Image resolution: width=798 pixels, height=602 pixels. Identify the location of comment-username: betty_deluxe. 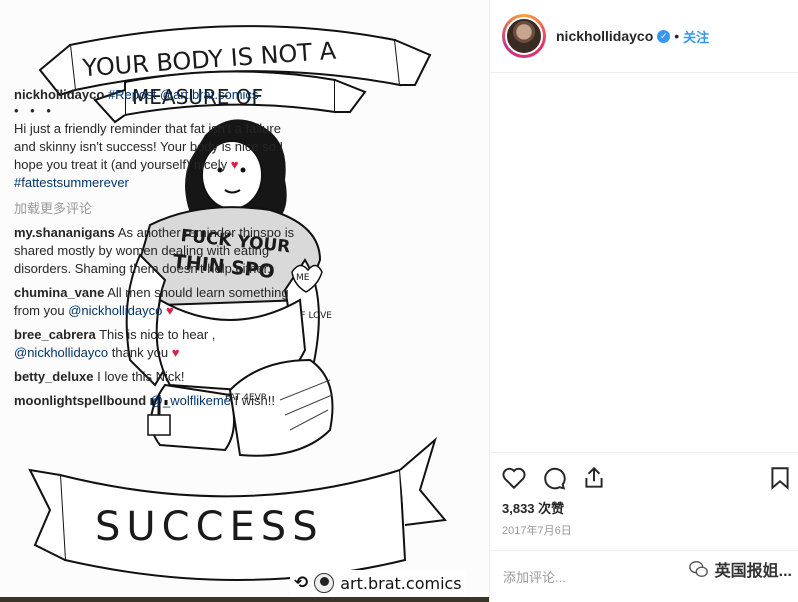
(53, 376).